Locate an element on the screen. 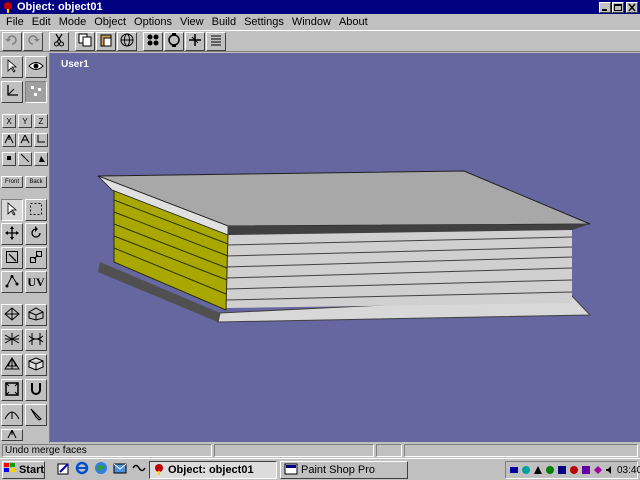 The height and width of the screenshot is (480, 640). title-bar: Object: object01 is located at coordinates (320, 7).